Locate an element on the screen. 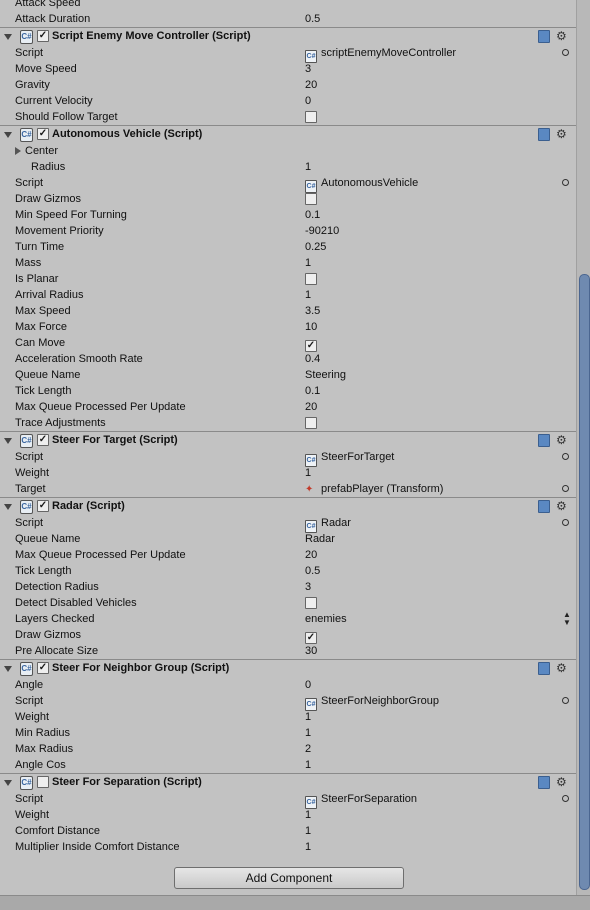  object-field-value: SteerForNeighborGroup is located at coordinates (380, 701).